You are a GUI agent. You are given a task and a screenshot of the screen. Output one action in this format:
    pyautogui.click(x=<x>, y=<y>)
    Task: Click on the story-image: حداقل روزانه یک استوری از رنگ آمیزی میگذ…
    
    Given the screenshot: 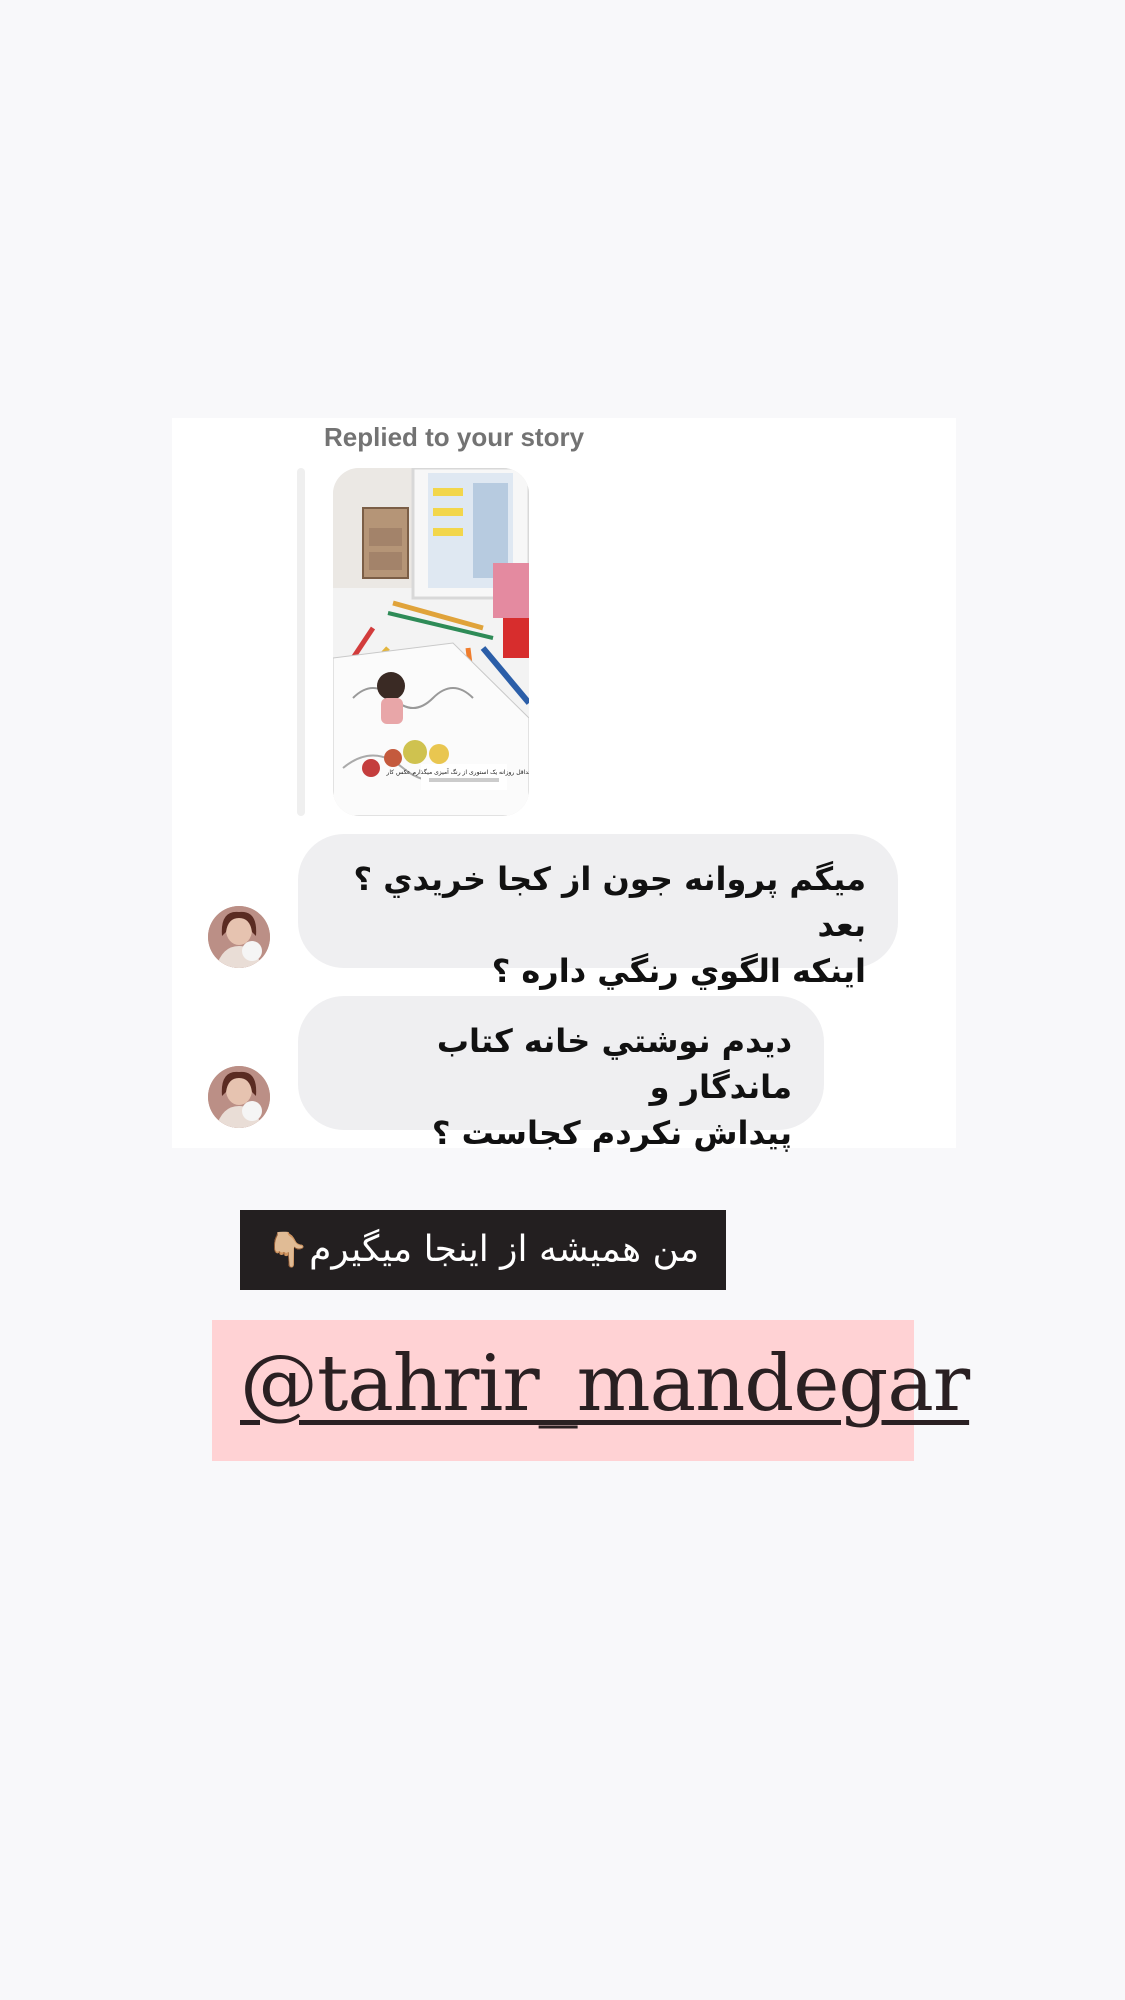 What is the action you would take?
    pyautogui.click(x=431, y=642)
    